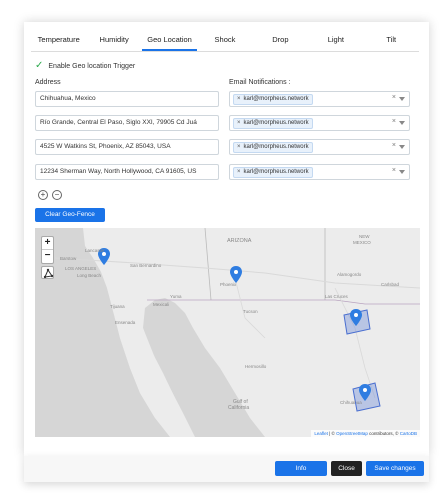  What do you see at coordinates (89, 275) in the screenshot?
I see `map-label-long-beach: Long Beach` at bounding box center [89, 275].